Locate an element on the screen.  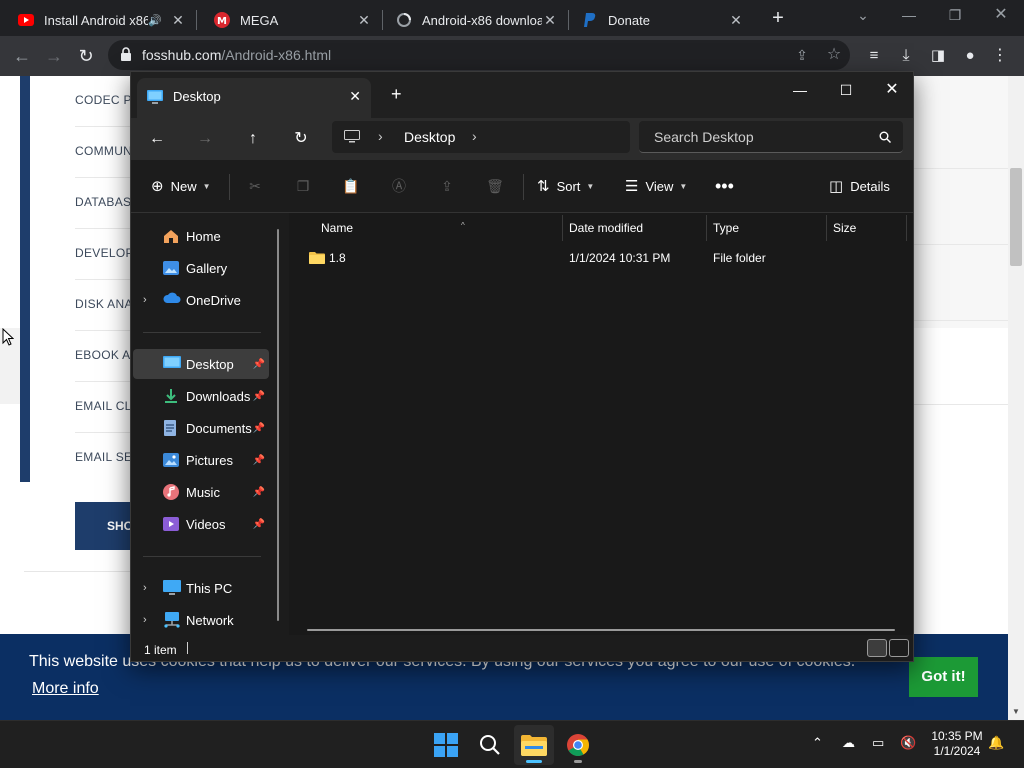
scroll-down-arrow-icon: ▼ is located at coordinates (1016, 711).